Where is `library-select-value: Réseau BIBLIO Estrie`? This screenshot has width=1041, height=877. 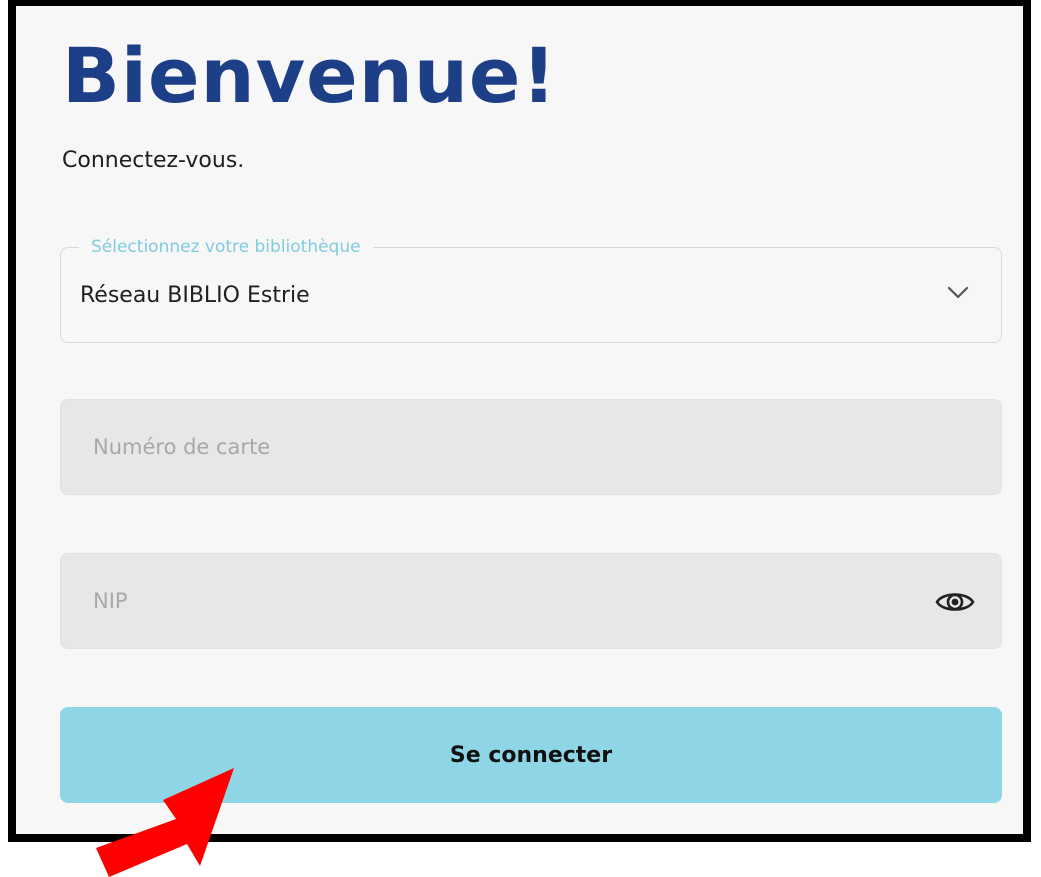
library-select-value: Réseau BIBLIO Estrie is located at coordinates (195, 295).